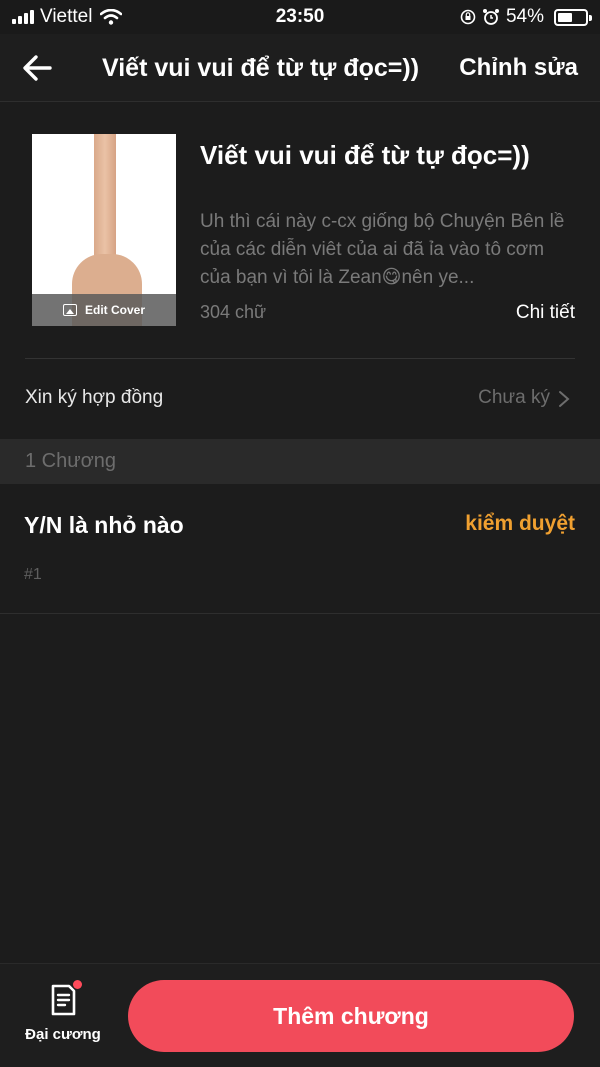  Describe the element at coordinates (351, 1016) in the screenshot. I see `add-chapter-button: Thêm chương` at that location.